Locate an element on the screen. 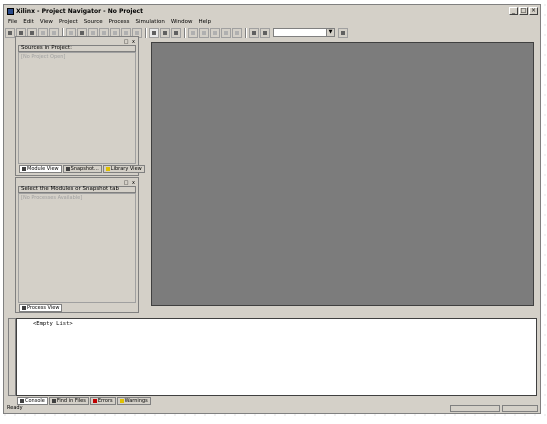  search-combo: ▼ is located at coordinates (304, 32).